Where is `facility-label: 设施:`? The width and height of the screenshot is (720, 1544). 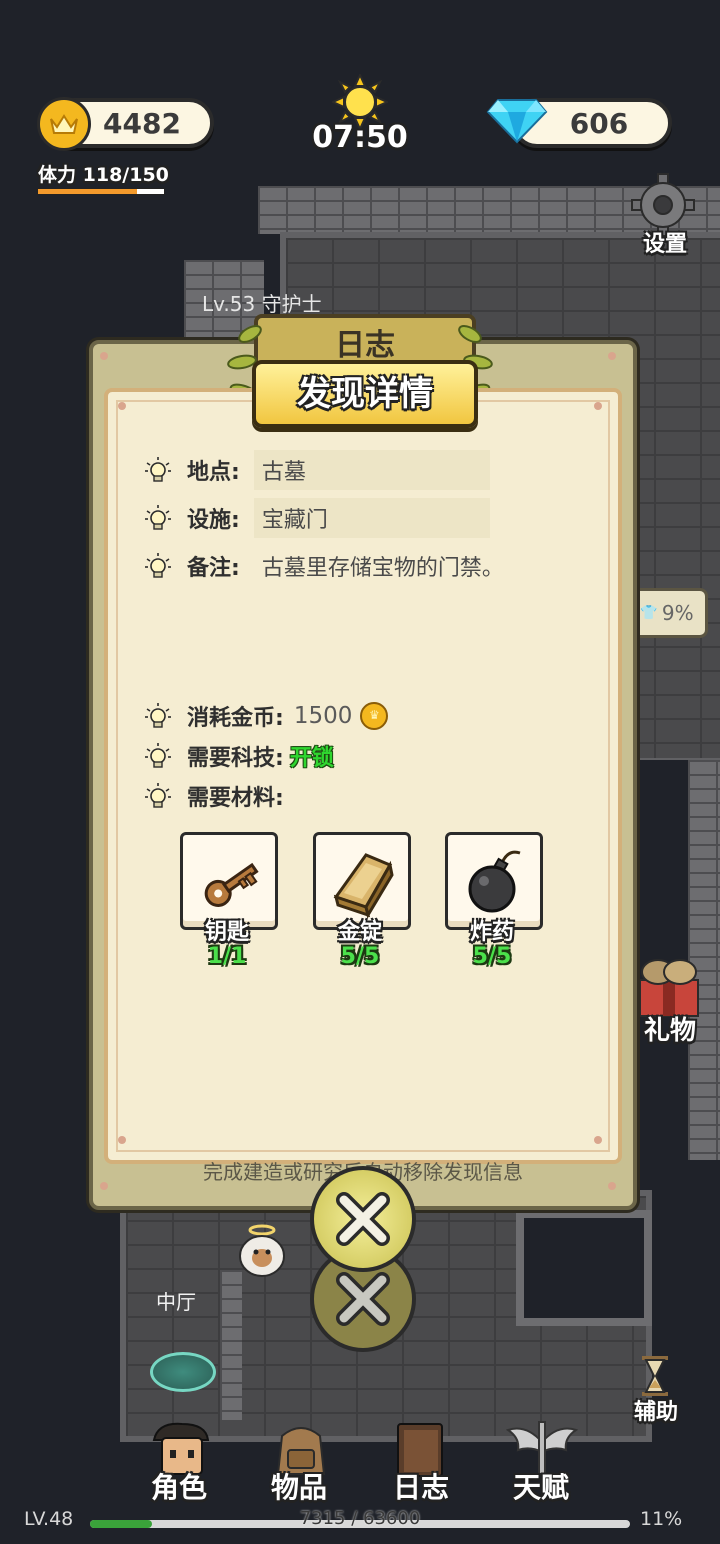
facility-label: 设施: is located at coordinates (213, 520).